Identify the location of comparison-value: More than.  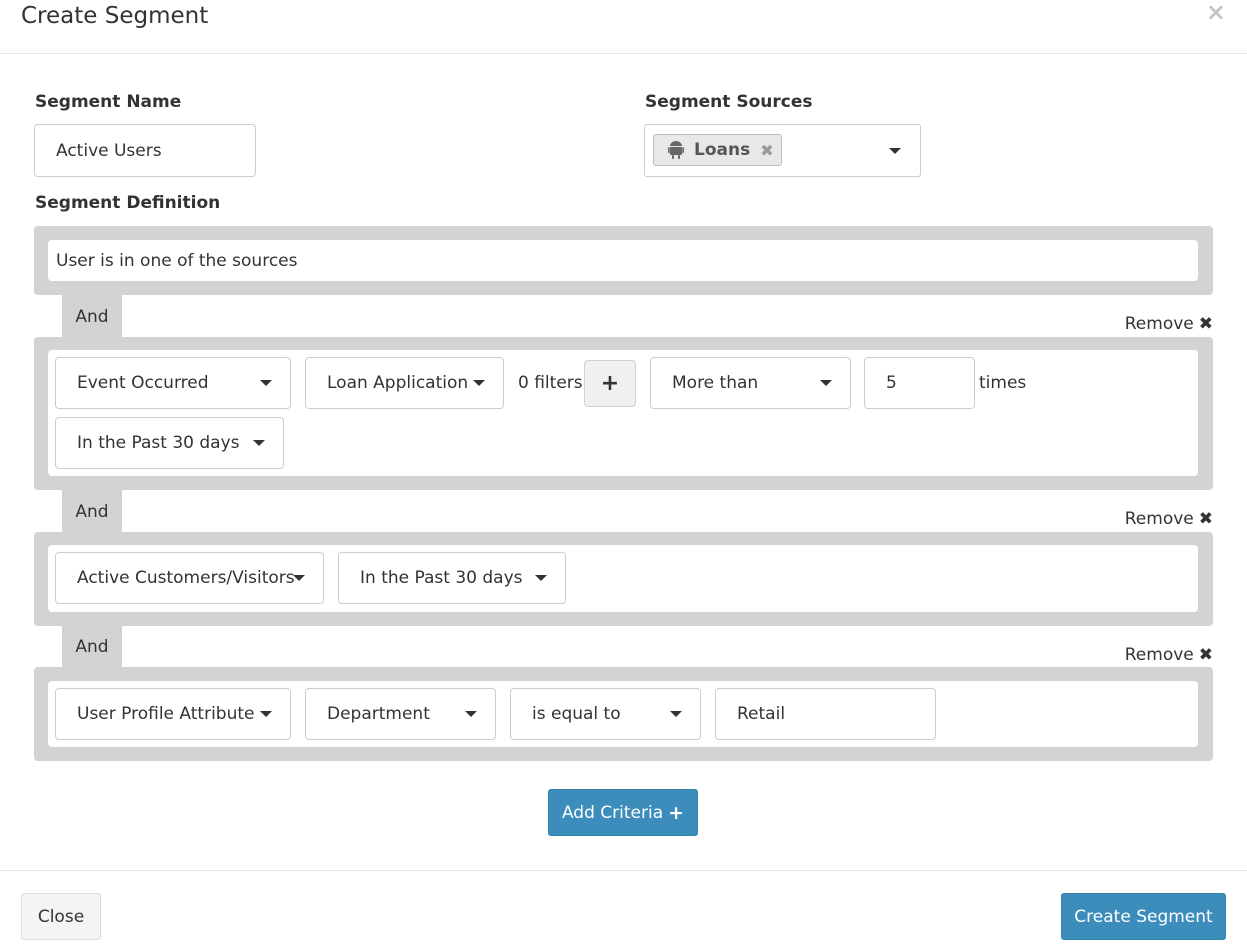
(715, 383).